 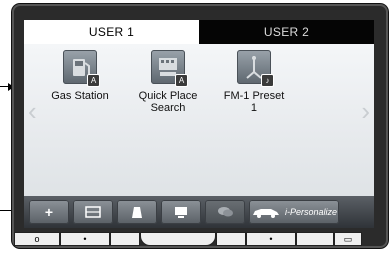 What do you see at coordinates (169, 68) in the screenshot?
I see `quick-place-search-icon: A` at bounding box center [169, 68].